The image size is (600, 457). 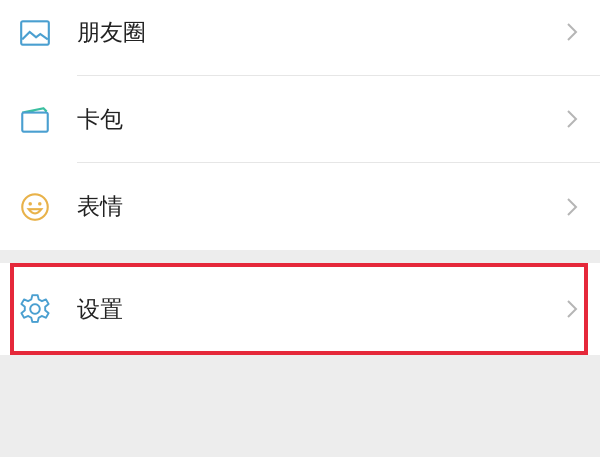 I want to click on menu-label: 设置, so click(x=100, y=310).